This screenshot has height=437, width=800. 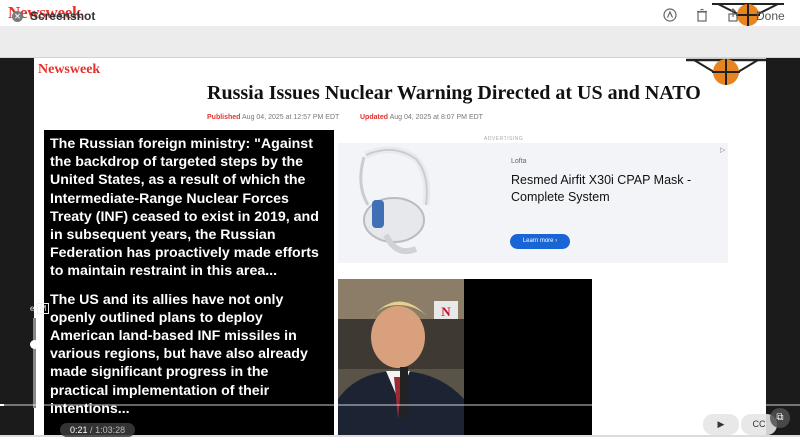 What do you see at coordinates (519, 161) in the screenshot?
I see `ad-brand: Lofta` at bounding box center [519, 161].